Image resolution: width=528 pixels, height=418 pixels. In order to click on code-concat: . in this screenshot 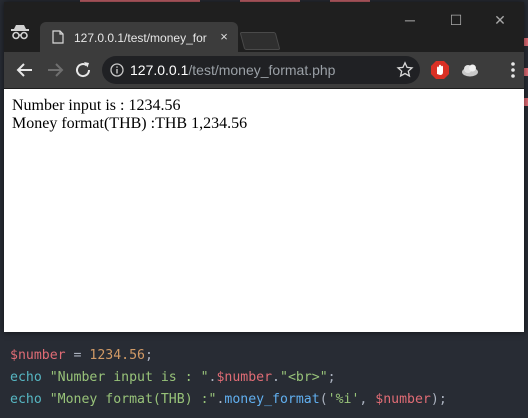, I will do `click(276, 377)`.